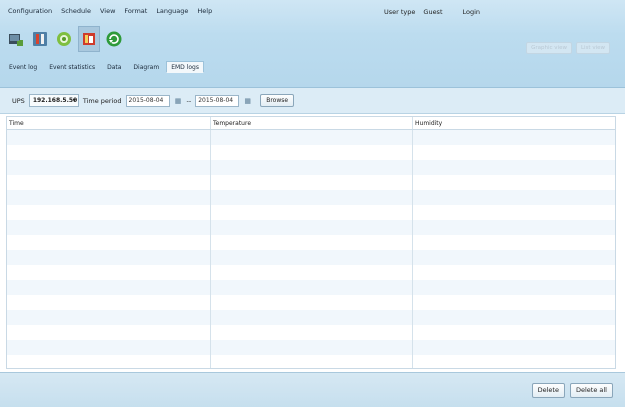 The height and width of the screenshot is (407, 625). I want to click on column-temperature: Temperature, so click(312, 123).